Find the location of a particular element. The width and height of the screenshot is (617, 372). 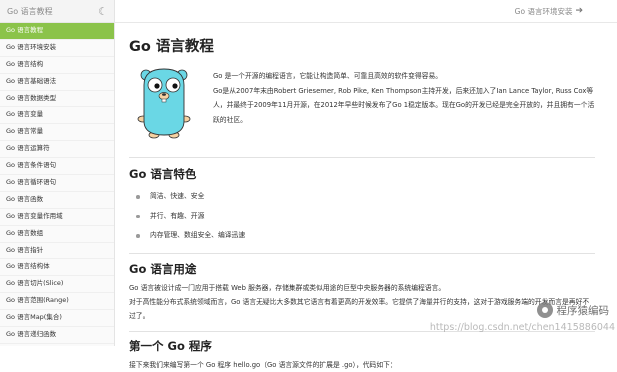

sidebar-item: Go 语言数组 is located at coordinates (57, 234).